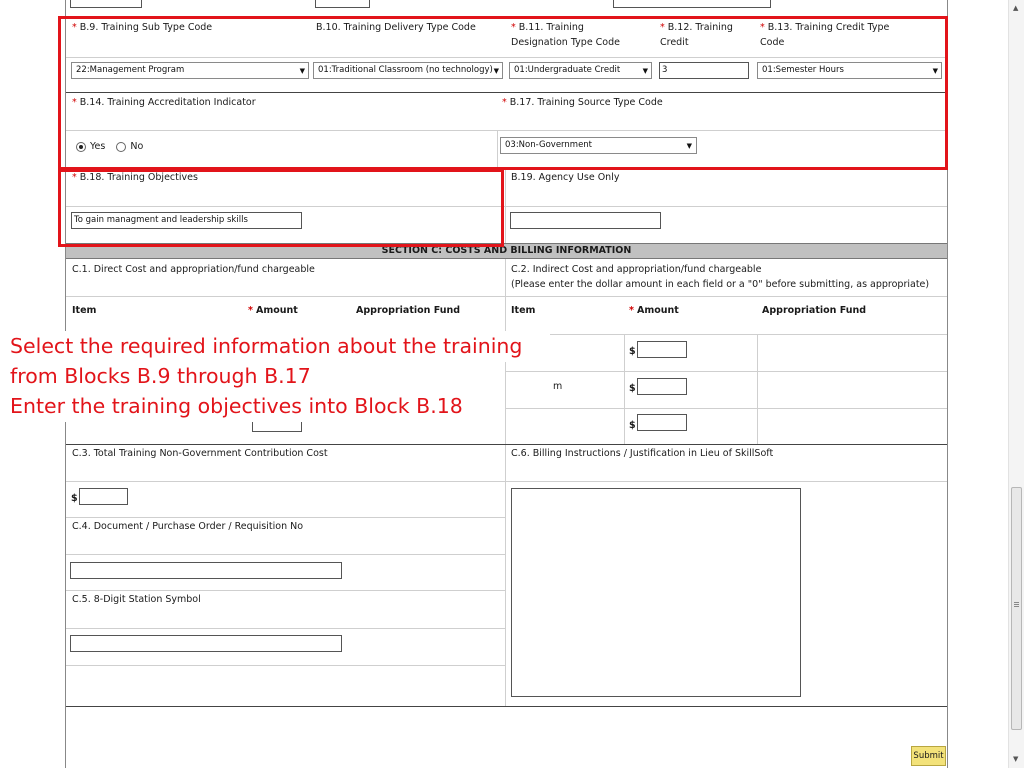 Image resolution: width=1024 pixels, height=768 pixels. What do you see at coordinates (523, 310) in the screenshot?
I see `c2-col-item: Item` at bounding box center [523, 310].